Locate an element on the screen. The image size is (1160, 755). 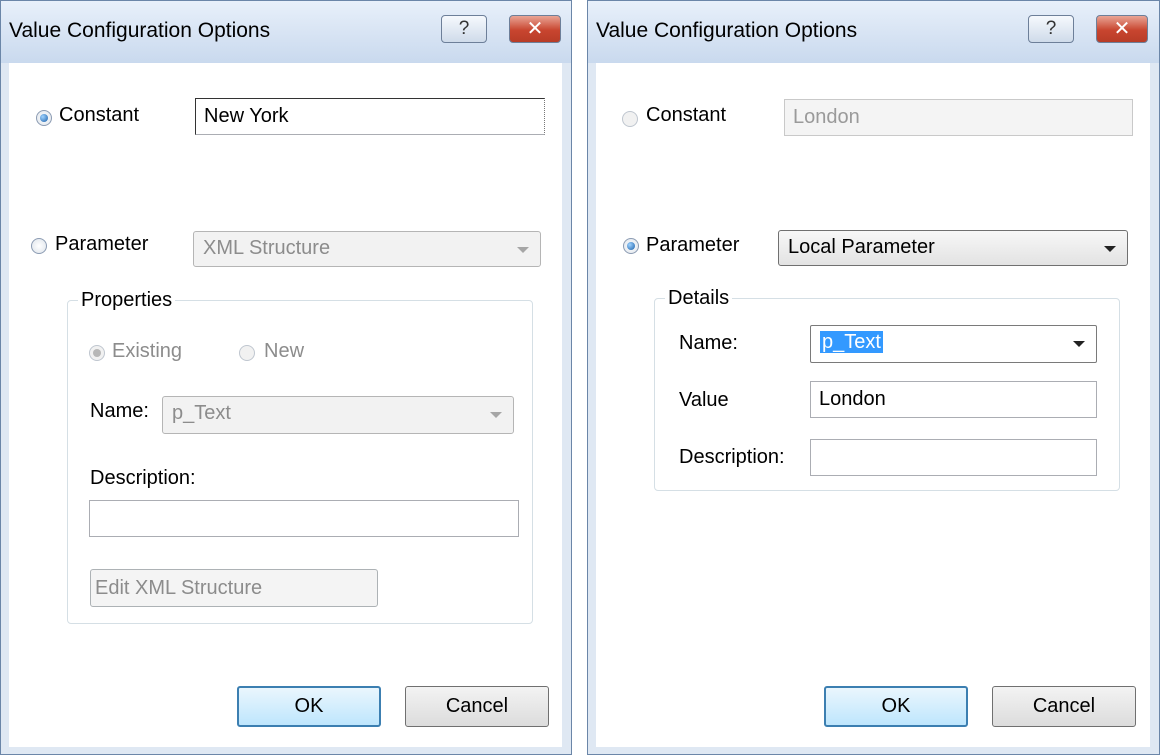
properties-group-title: Properties is located at coordinates (127, 300).